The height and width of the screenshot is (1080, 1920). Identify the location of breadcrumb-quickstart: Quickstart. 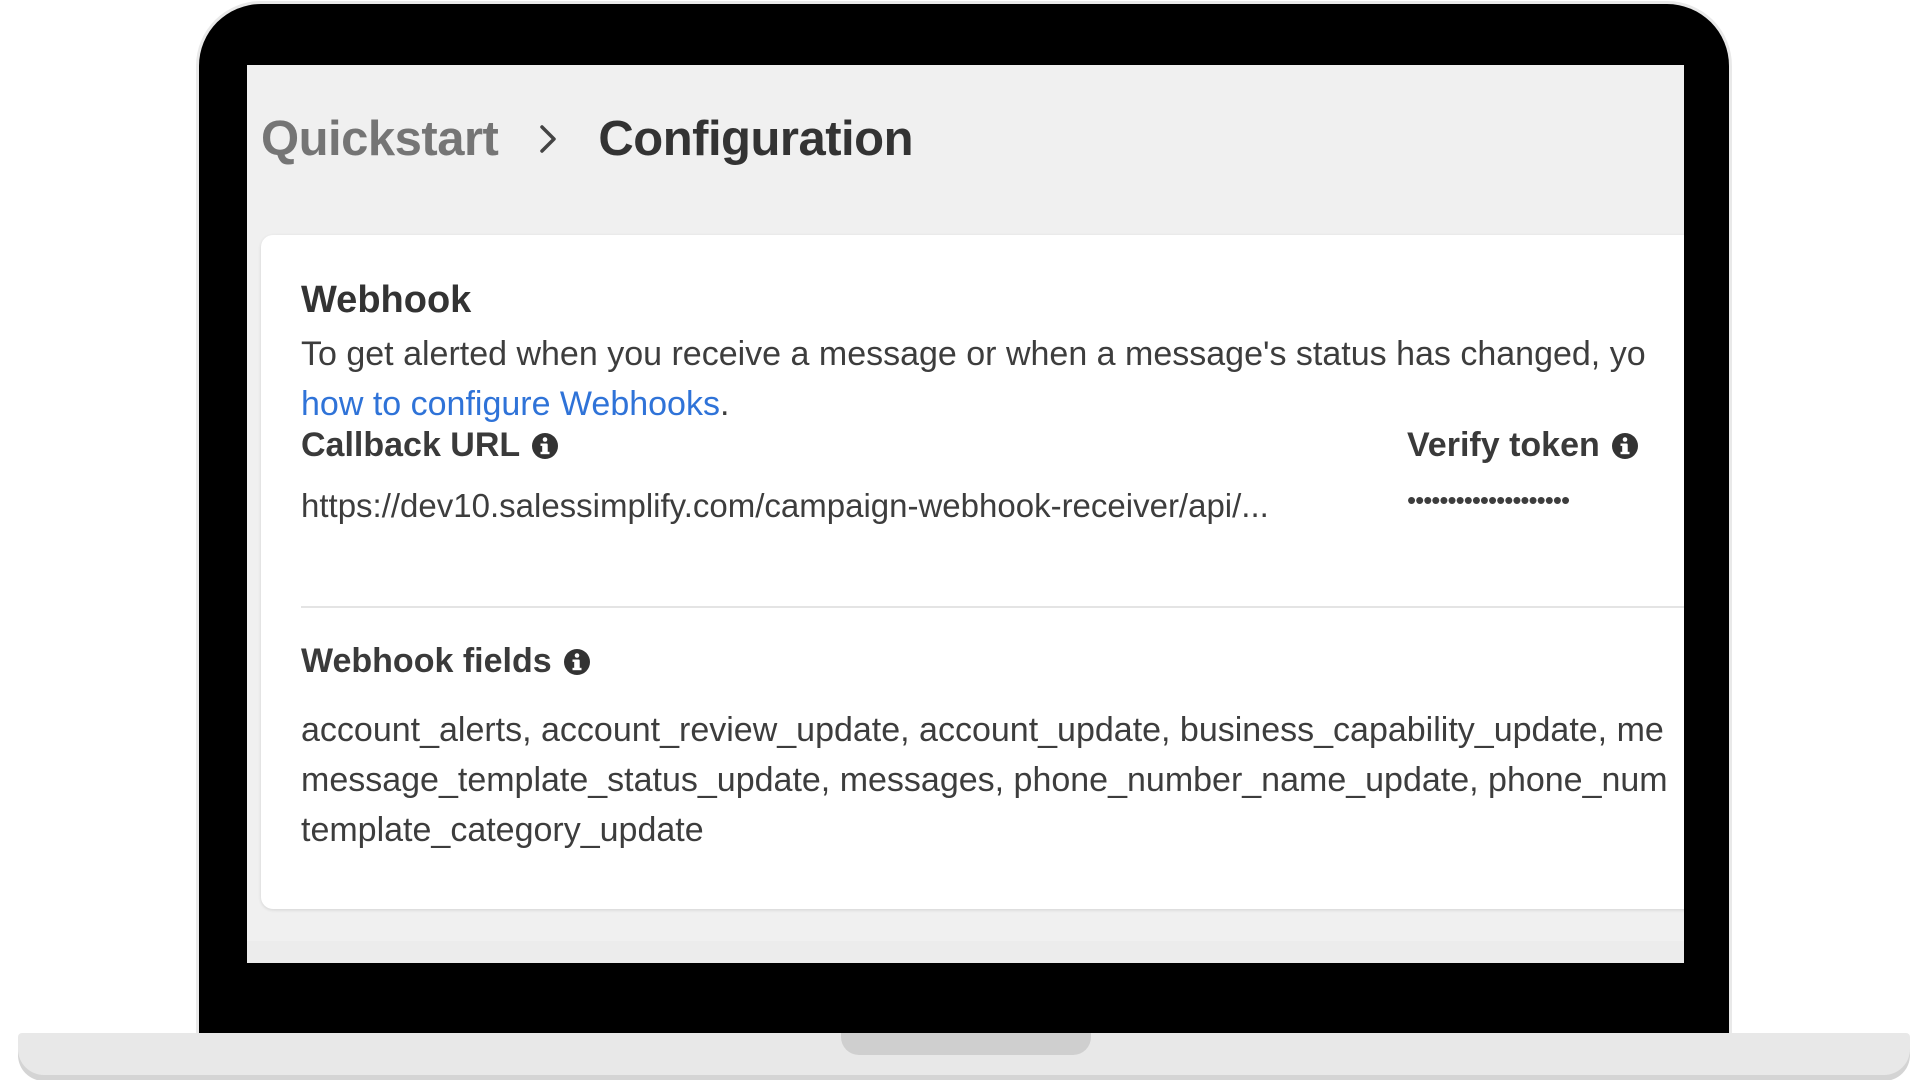
(380, 139).